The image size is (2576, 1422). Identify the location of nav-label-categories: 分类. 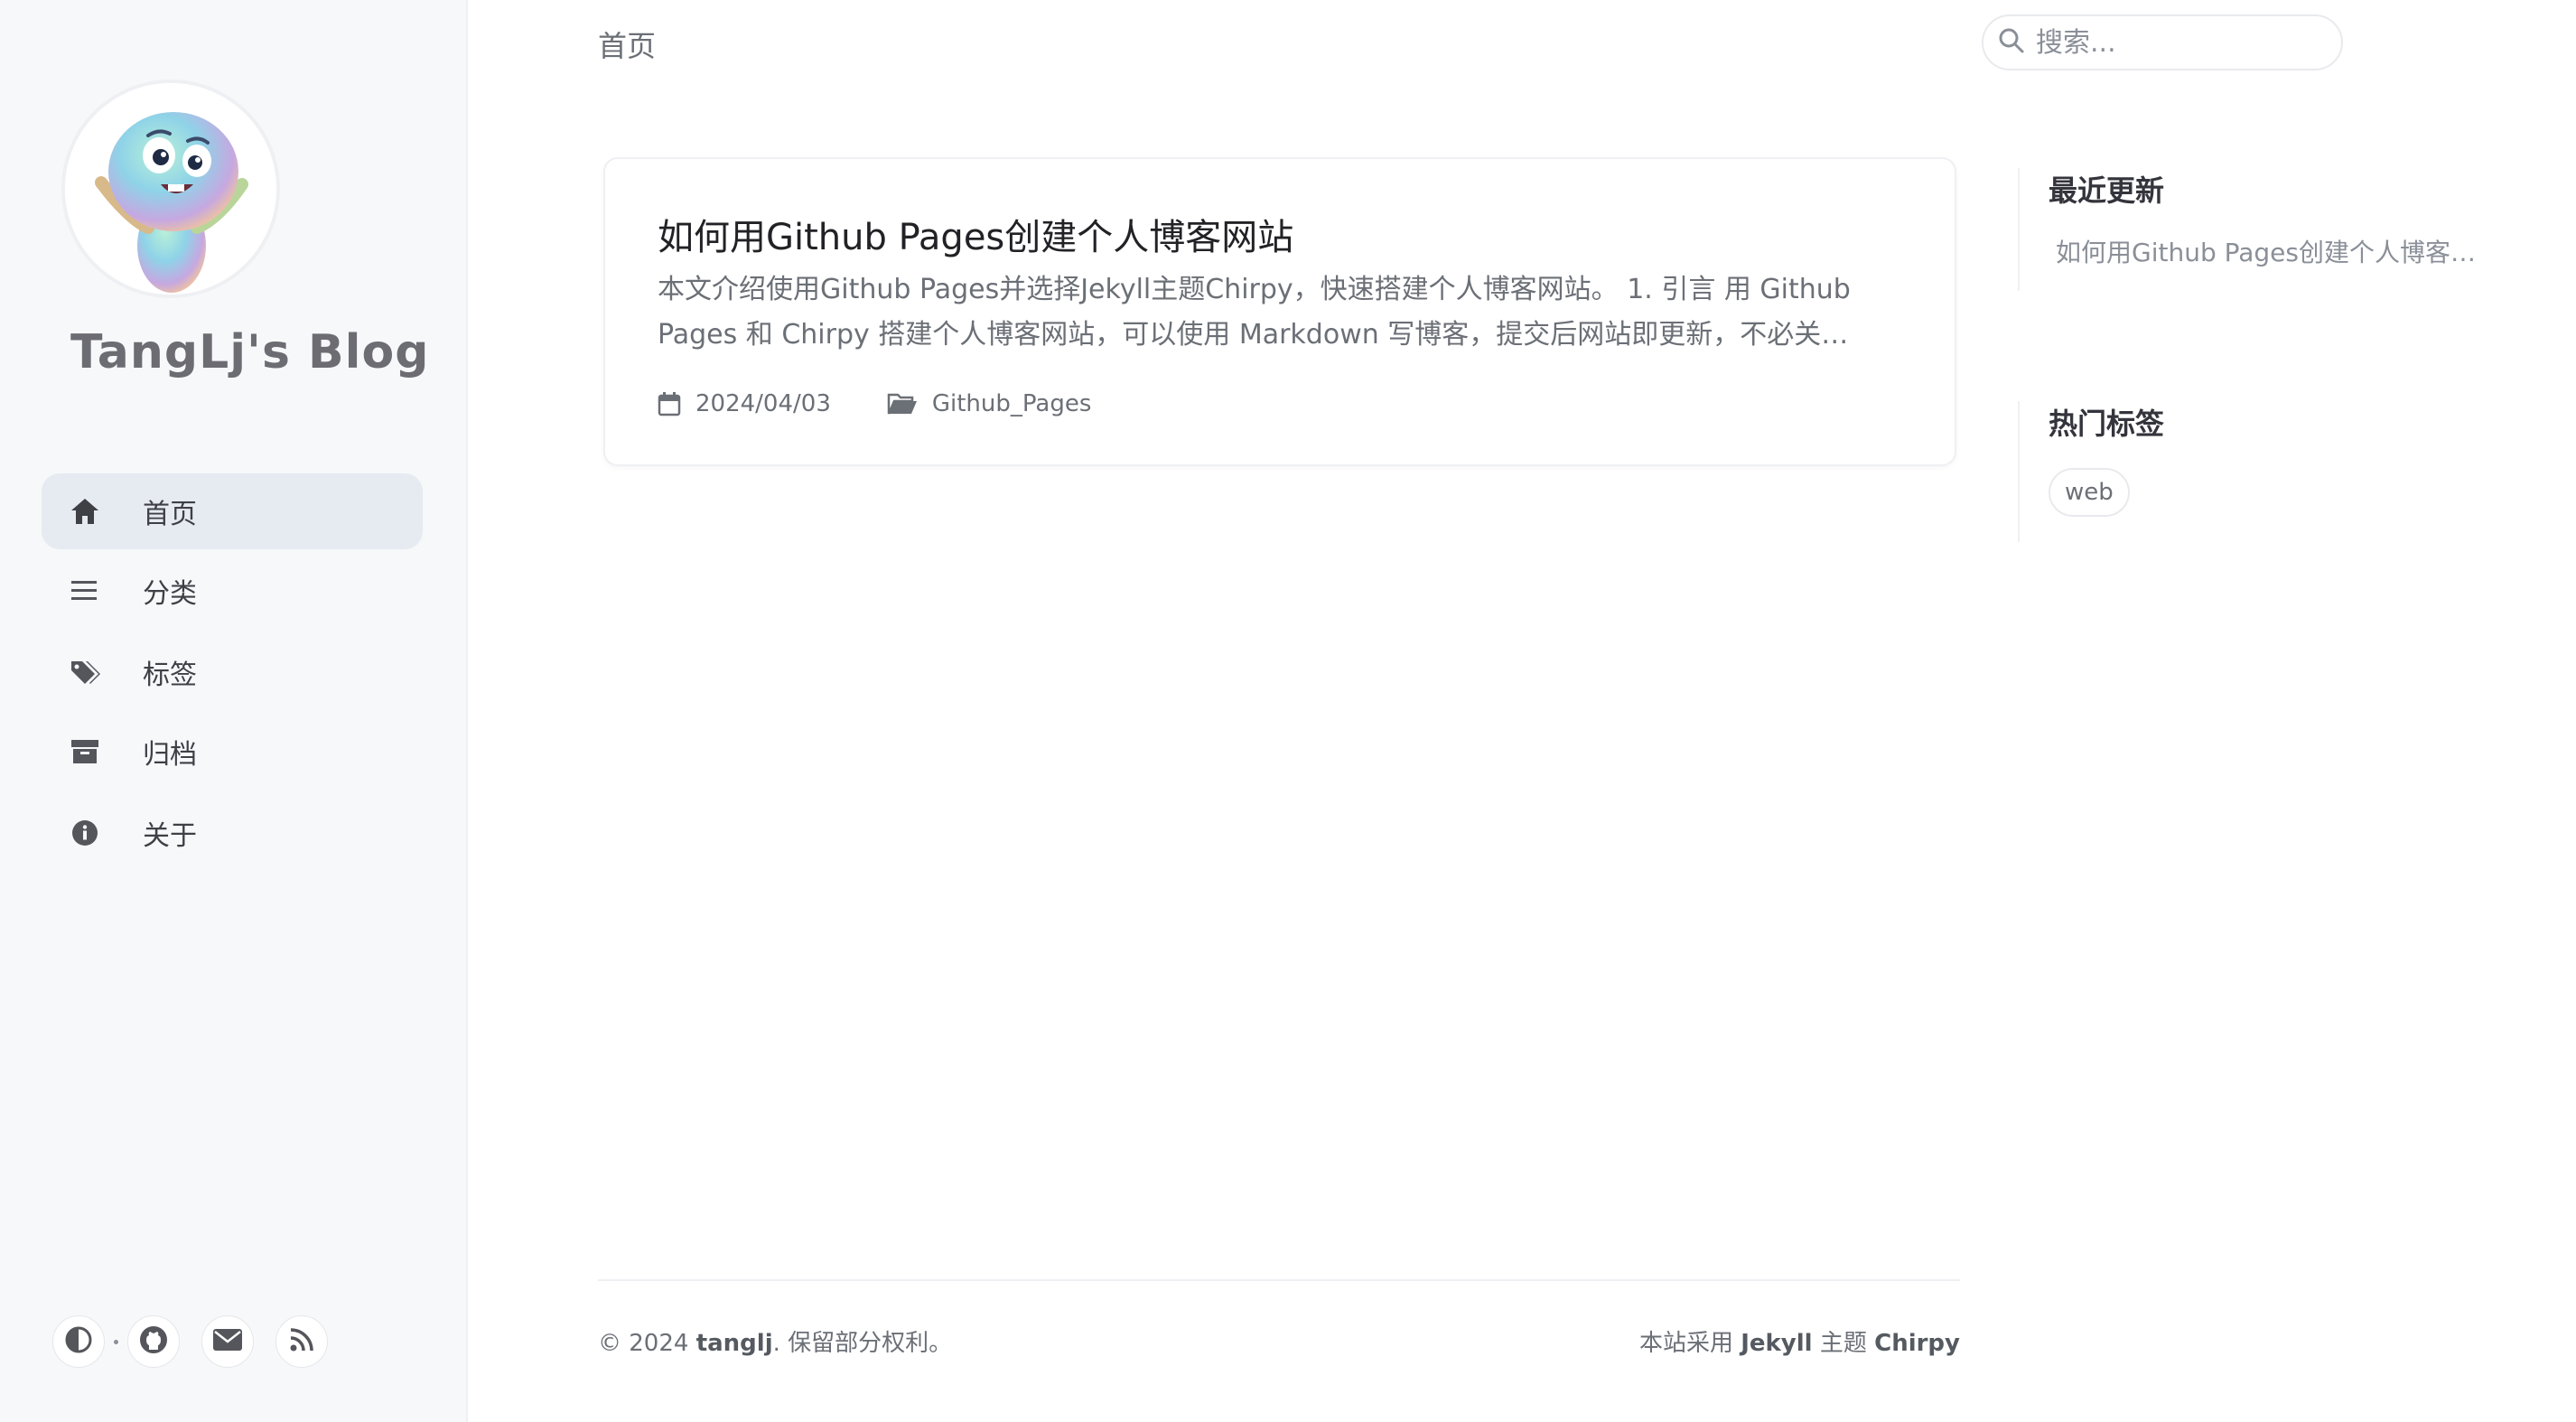
(170, 594).